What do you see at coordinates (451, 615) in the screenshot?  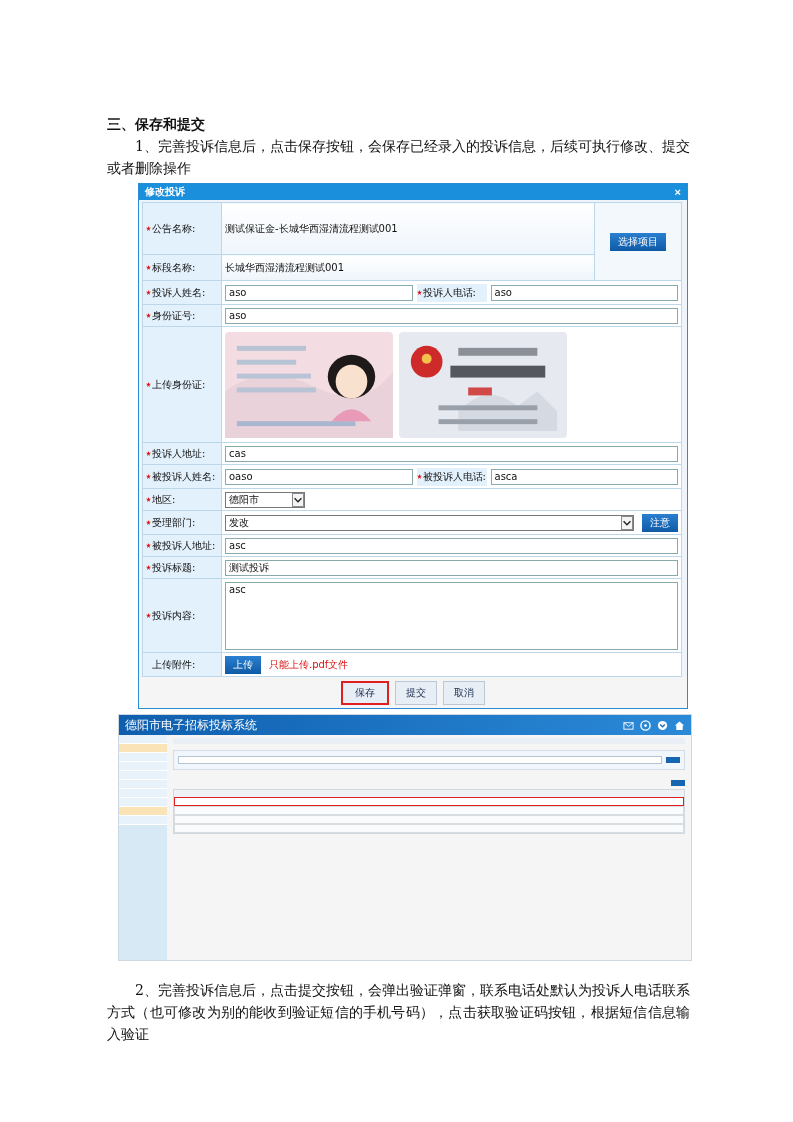 I see `text-area: asc` at bounding box center [451, 615].